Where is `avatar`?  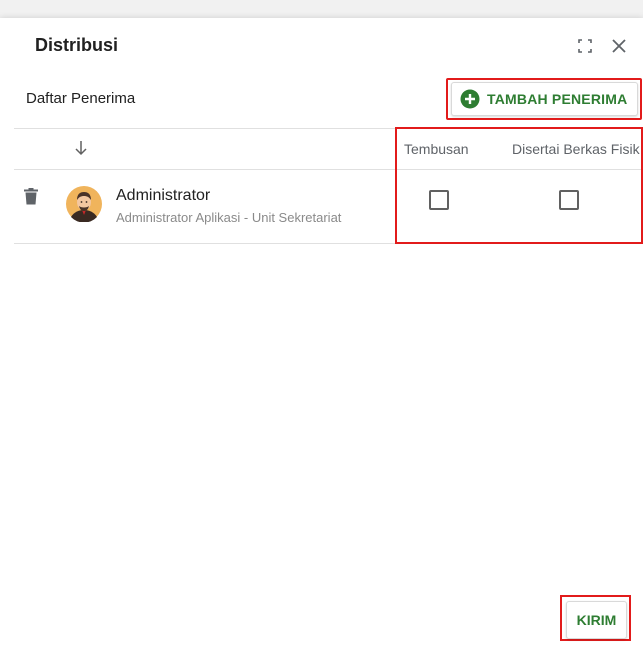 avatar is located at coordinates (84, 204).